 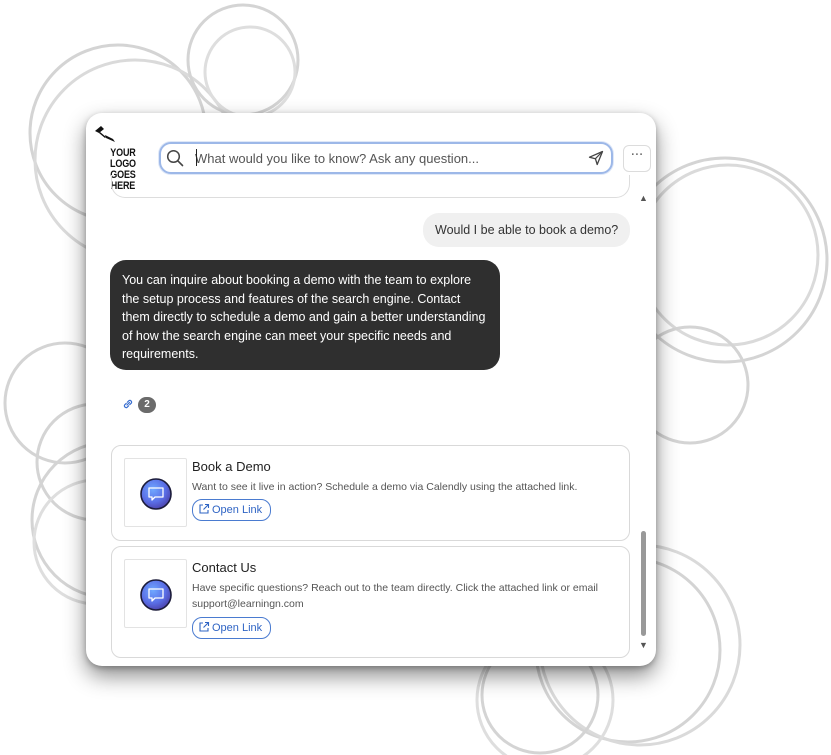 I want to click on sources-count-badge: 2, so click(x=147, y=405).